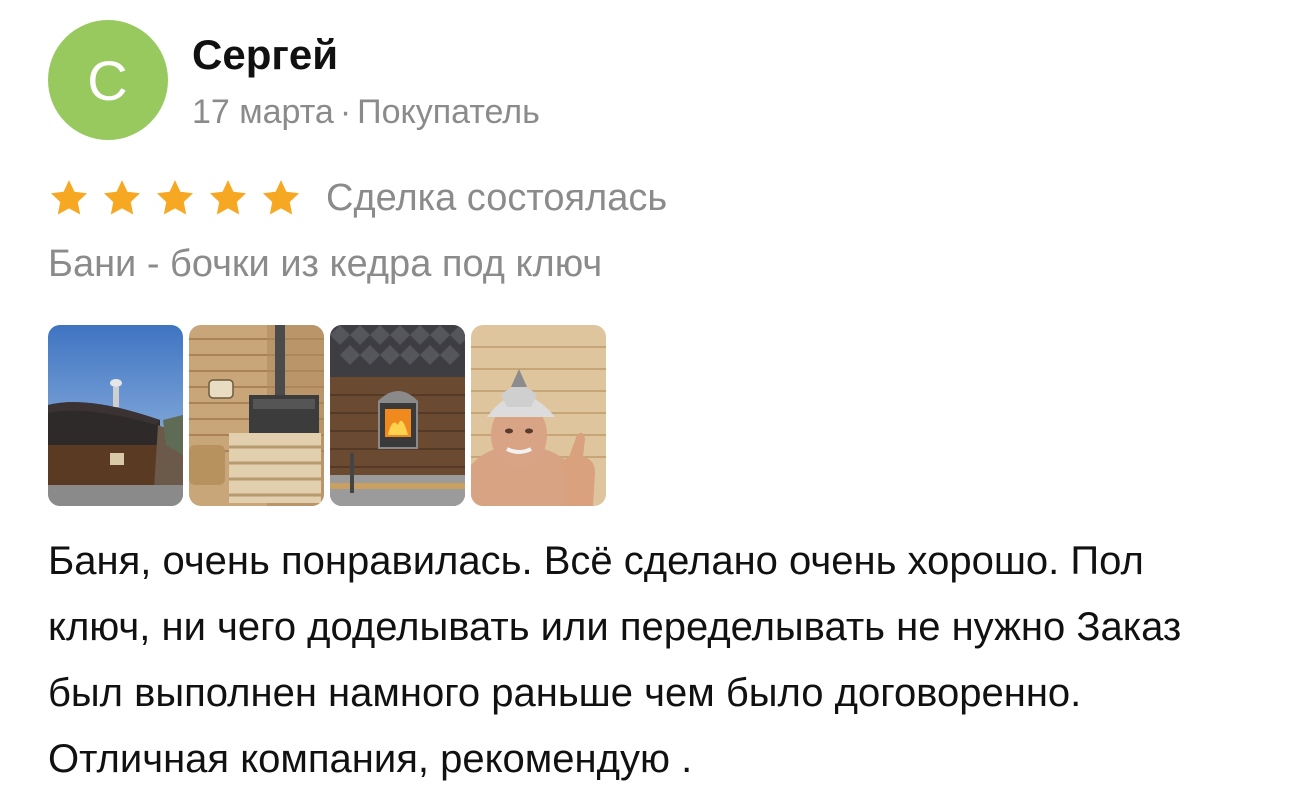  I want to click on rating-row: Сделка состоялась, so click(357, 198).